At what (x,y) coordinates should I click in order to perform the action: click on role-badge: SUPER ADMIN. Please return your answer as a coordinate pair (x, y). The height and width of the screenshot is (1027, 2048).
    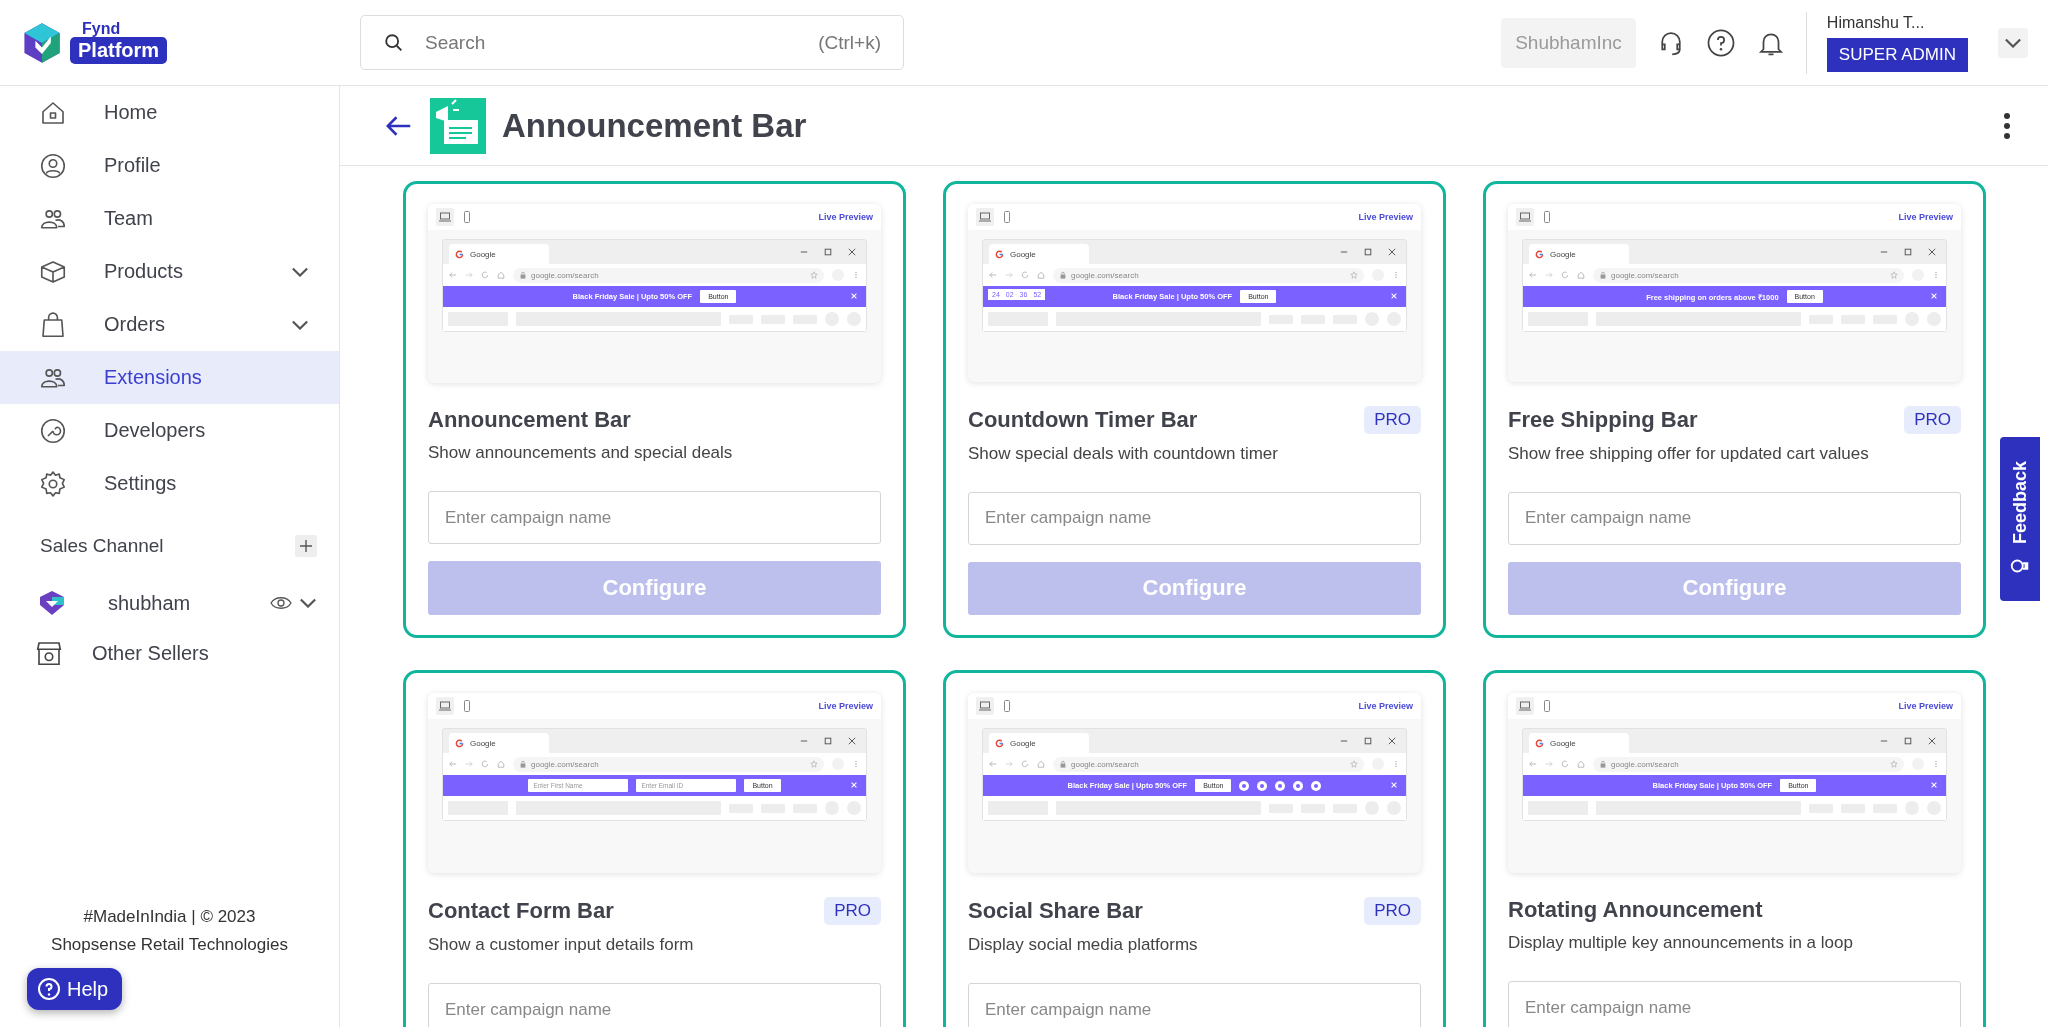
    Looking at the image, I should click on (1897, 54).